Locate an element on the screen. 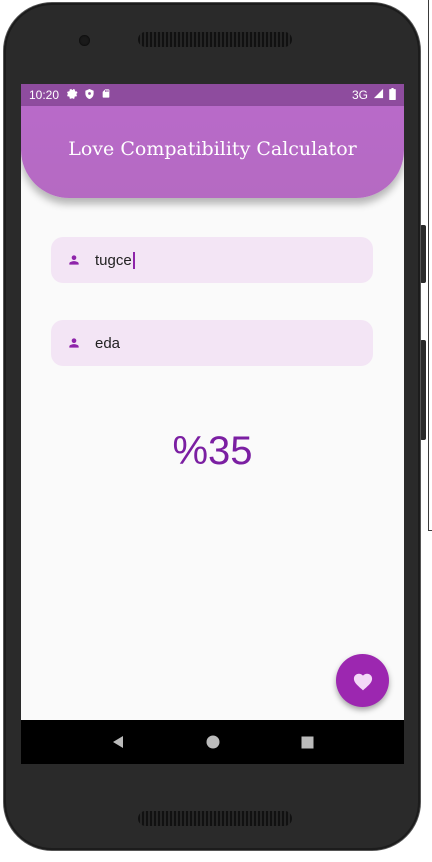  heart-icon is located at coordinates (362, 681).